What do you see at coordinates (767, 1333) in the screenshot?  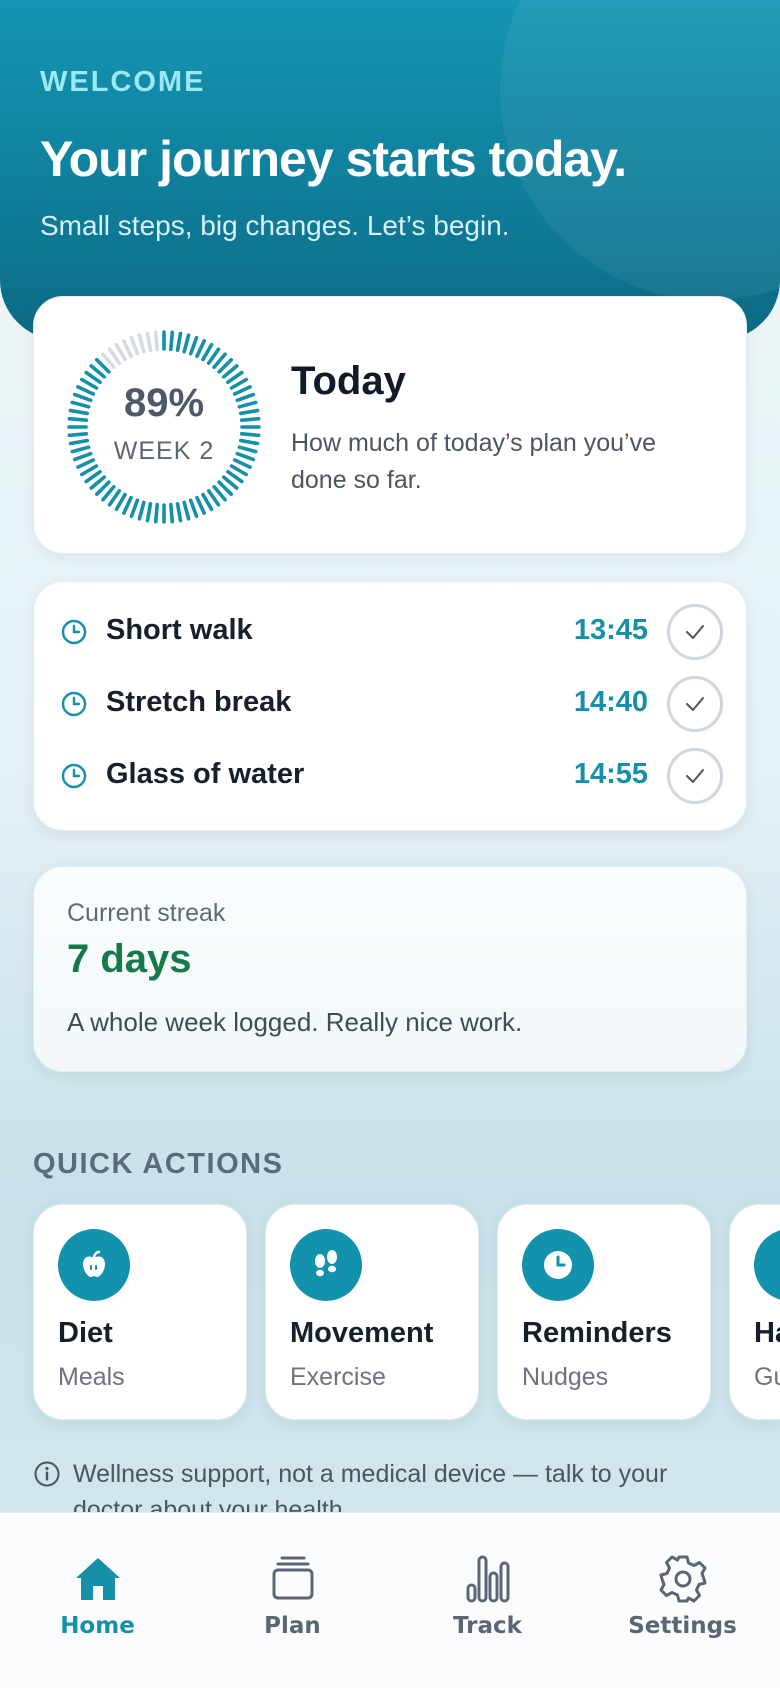 I see `quick-action-label: Ha` at bounding box center [767, 1333].